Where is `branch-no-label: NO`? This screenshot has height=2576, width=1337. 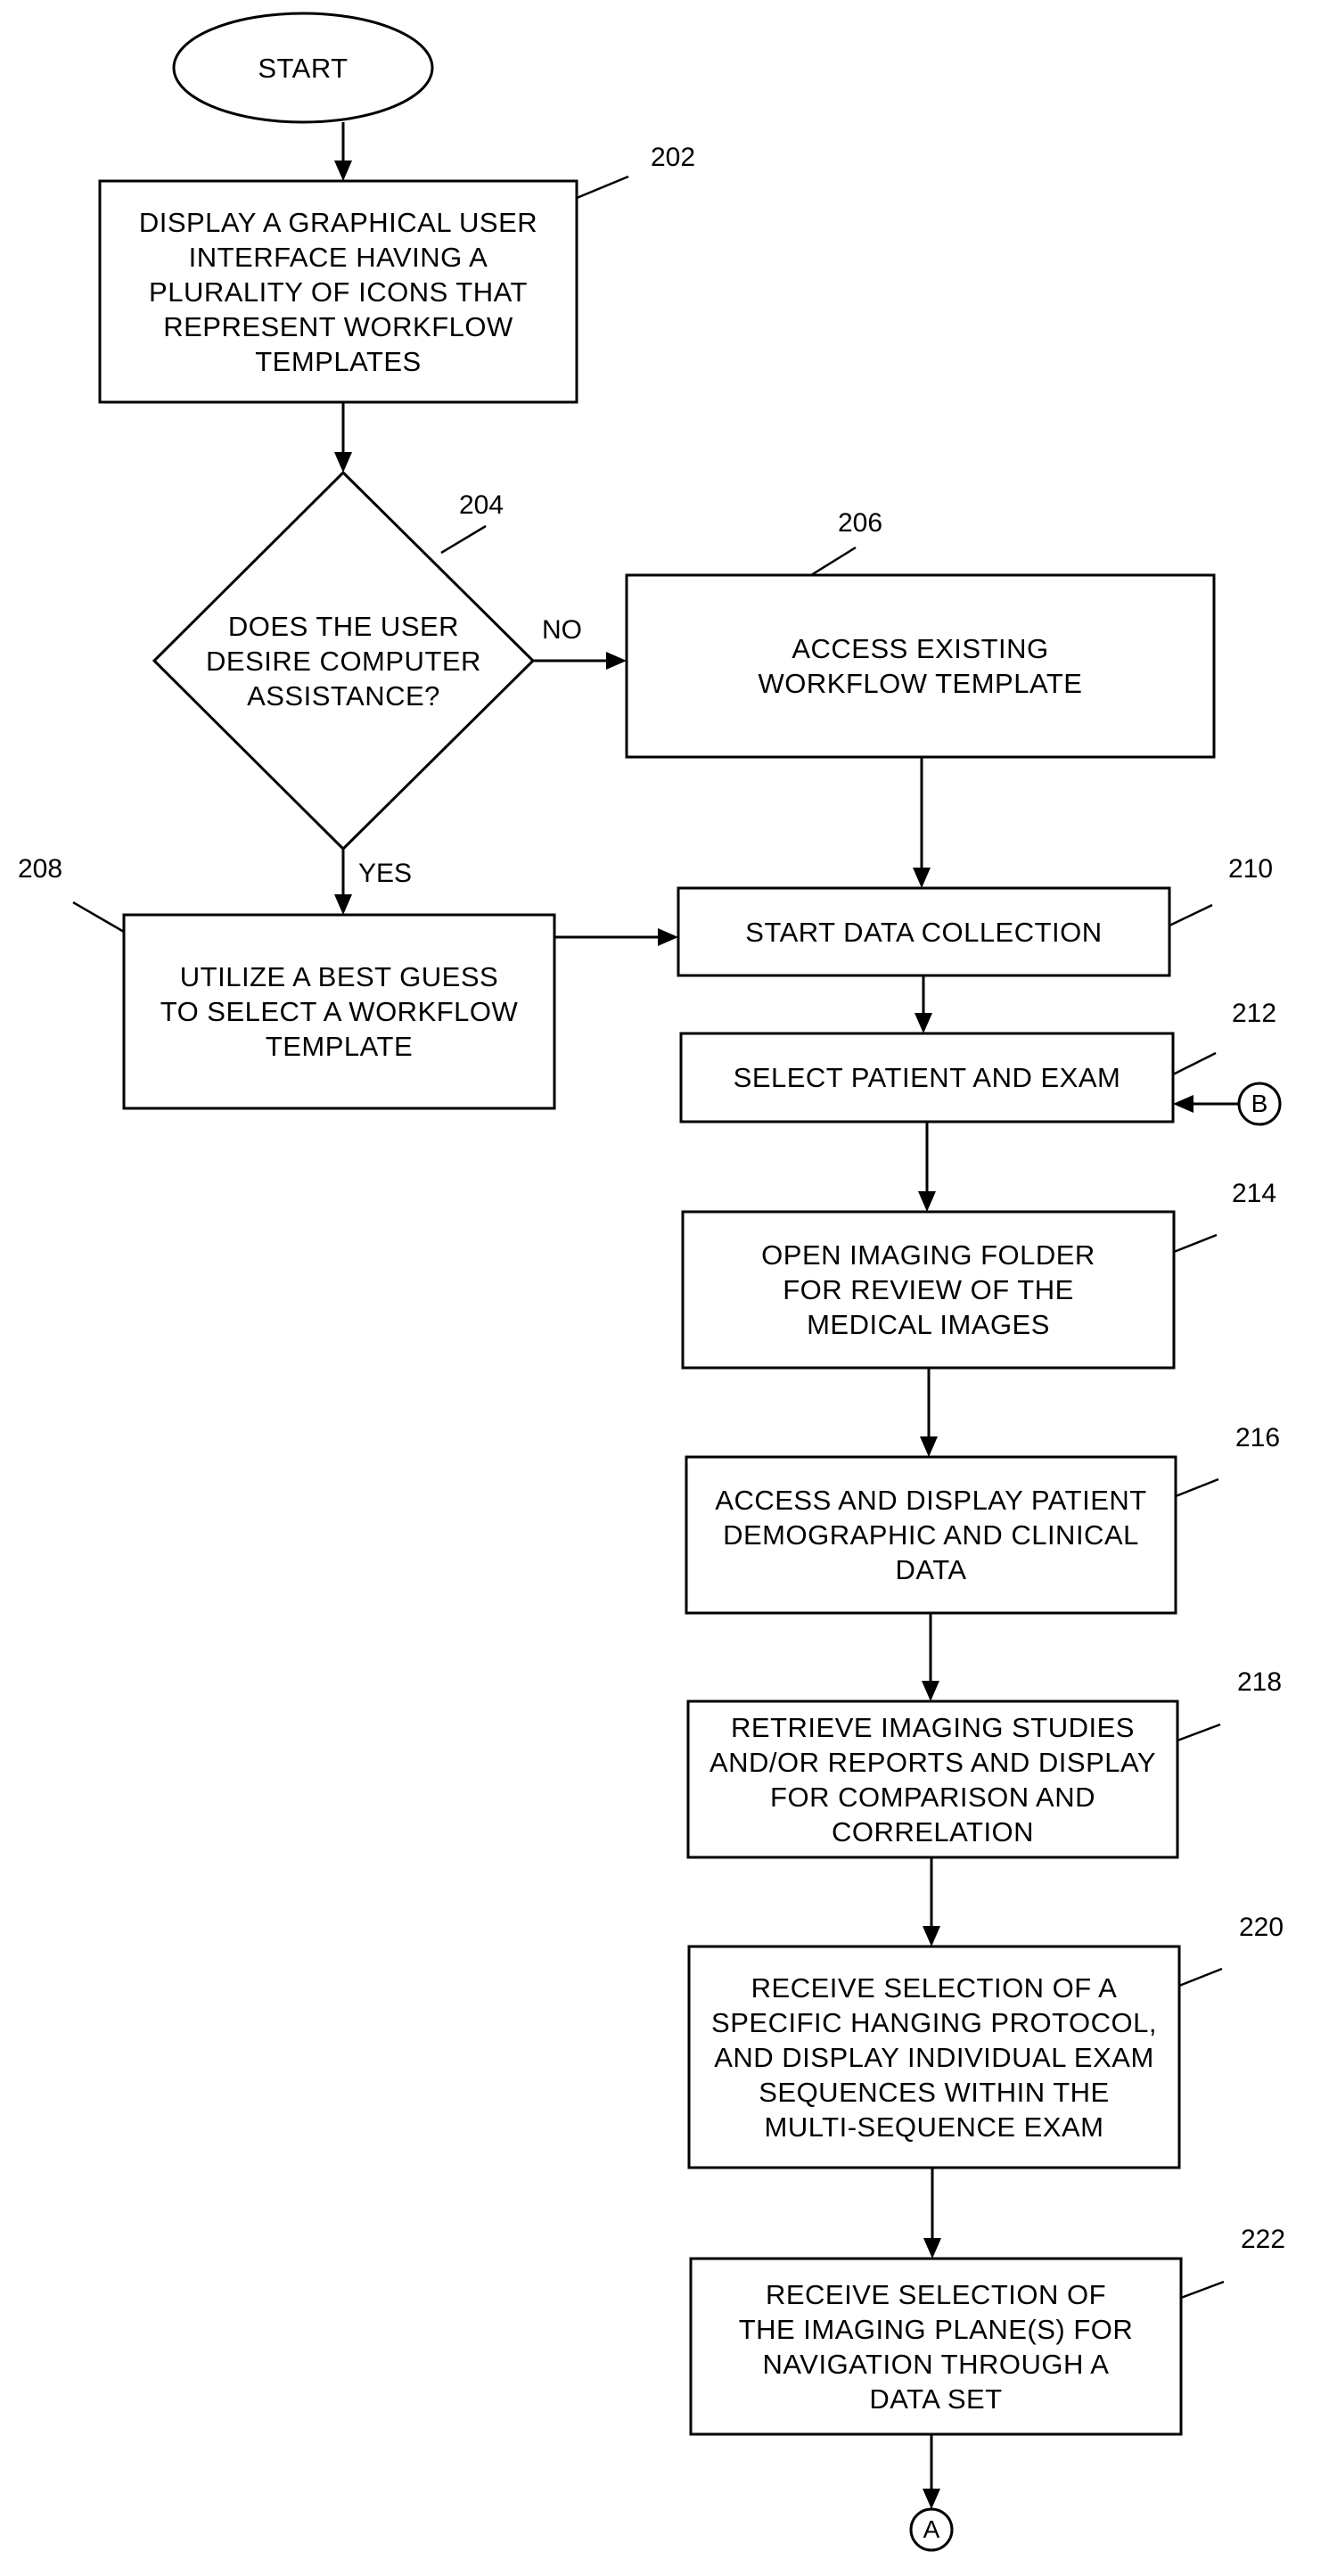
branch-no-label: NO is located at coordinates (562, 630).